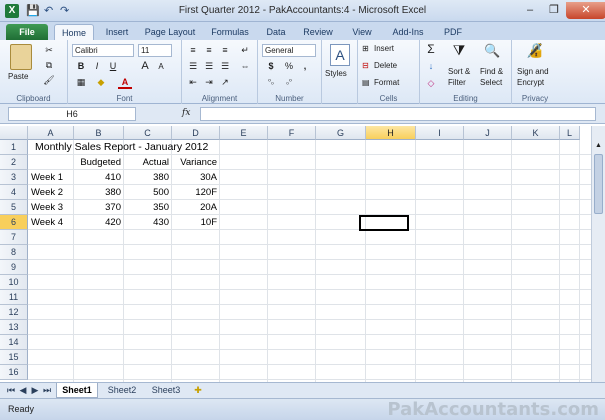 The height and width of the screenshot is (420, 605). Describe the element at coordinates (276, 32) in the screenshot. I see `tab-data: Data` at that location.